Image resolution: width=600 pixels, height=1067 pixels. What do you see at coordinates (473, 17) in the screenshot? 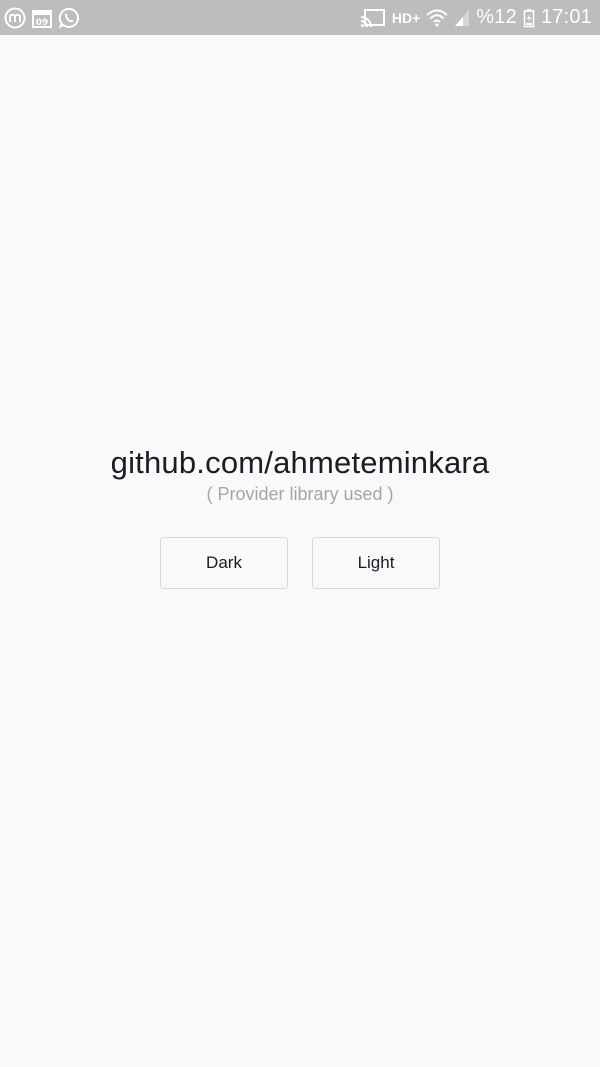
I see `status-bar-right: HD+ %12 17:01` at bounding box center [473, 17].